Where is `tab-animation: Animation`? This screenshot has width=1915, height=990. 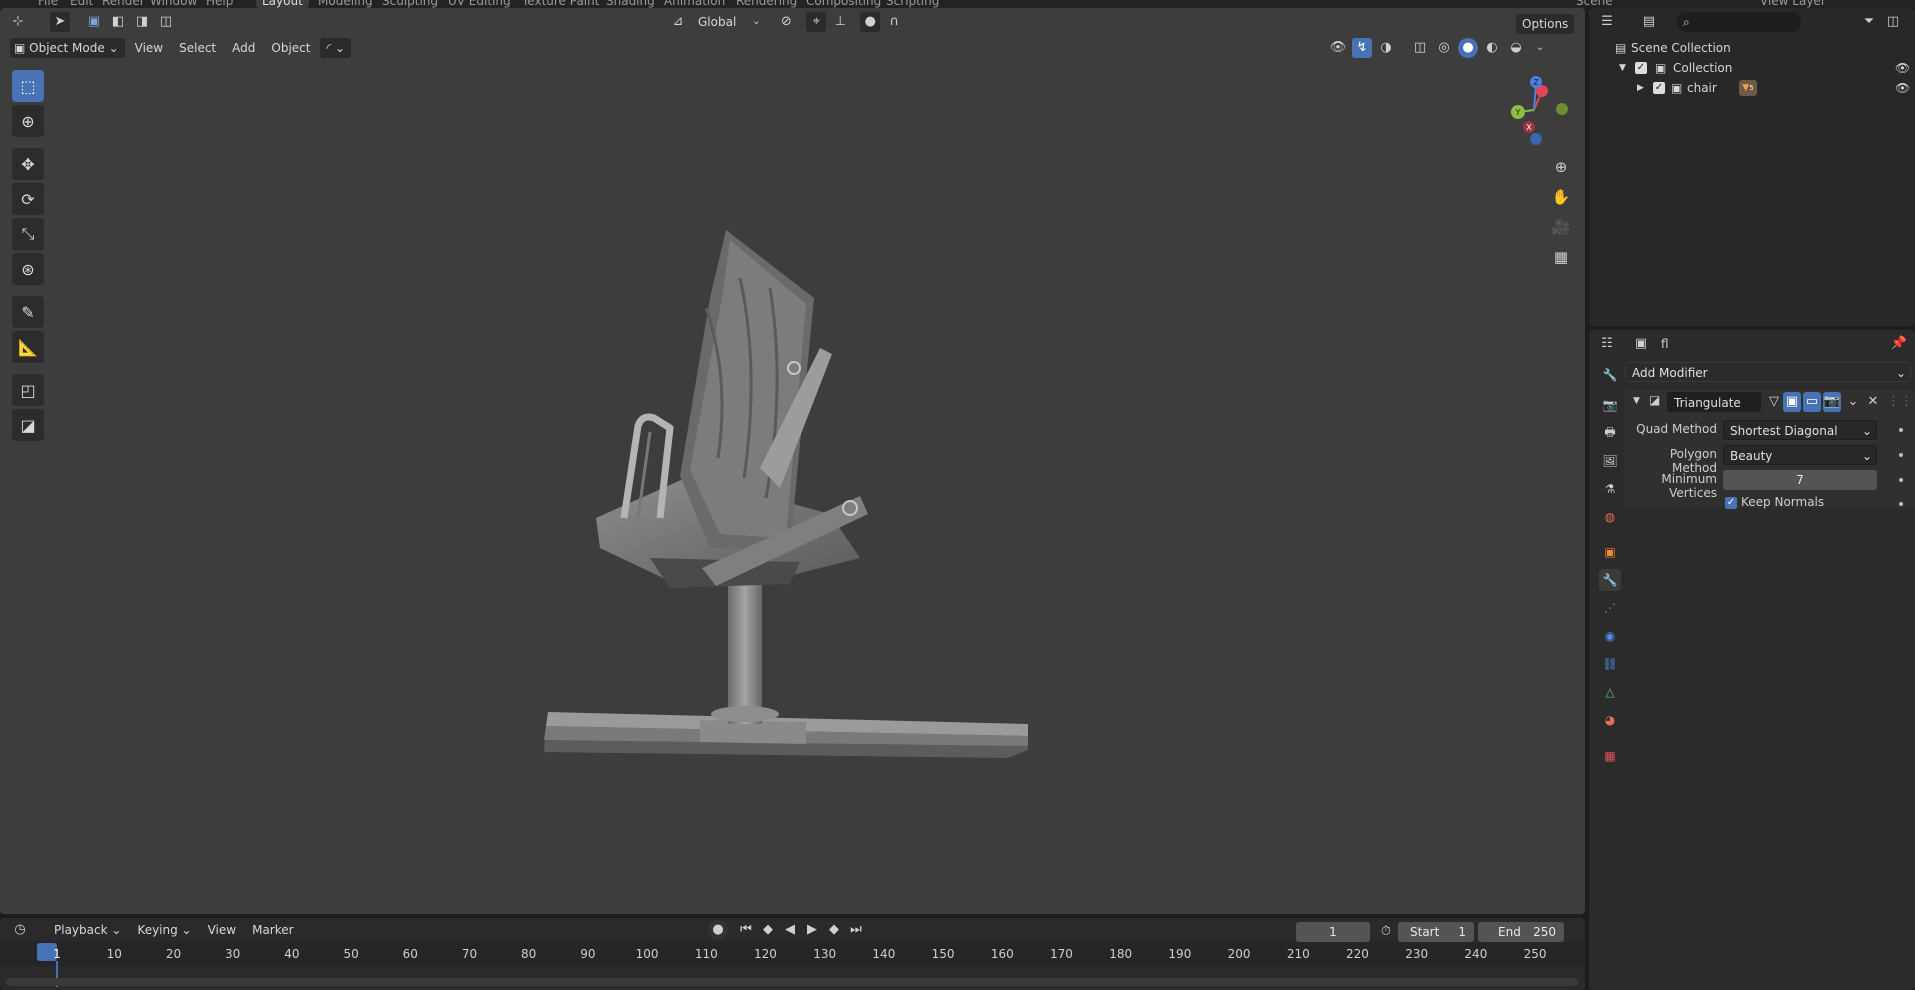
tab-animation: Animation is located at coordinates (694, 4).